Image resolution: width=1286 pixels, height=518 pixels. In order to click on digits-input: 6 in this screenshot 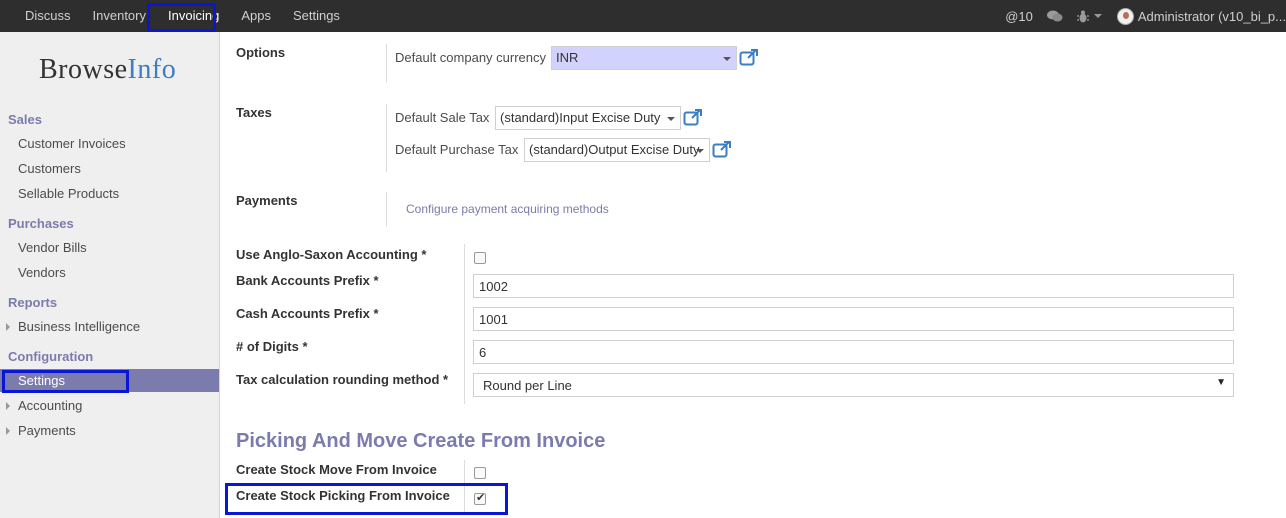, I will do `click(853, 352)`.